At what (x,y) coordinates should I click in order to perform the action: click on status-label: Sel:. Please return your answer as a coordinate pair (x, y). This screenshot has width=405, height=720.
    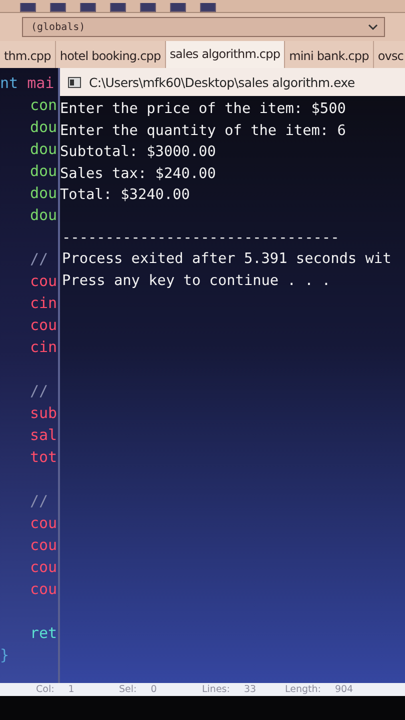
    Looking at the image, I should click on (128, 689).